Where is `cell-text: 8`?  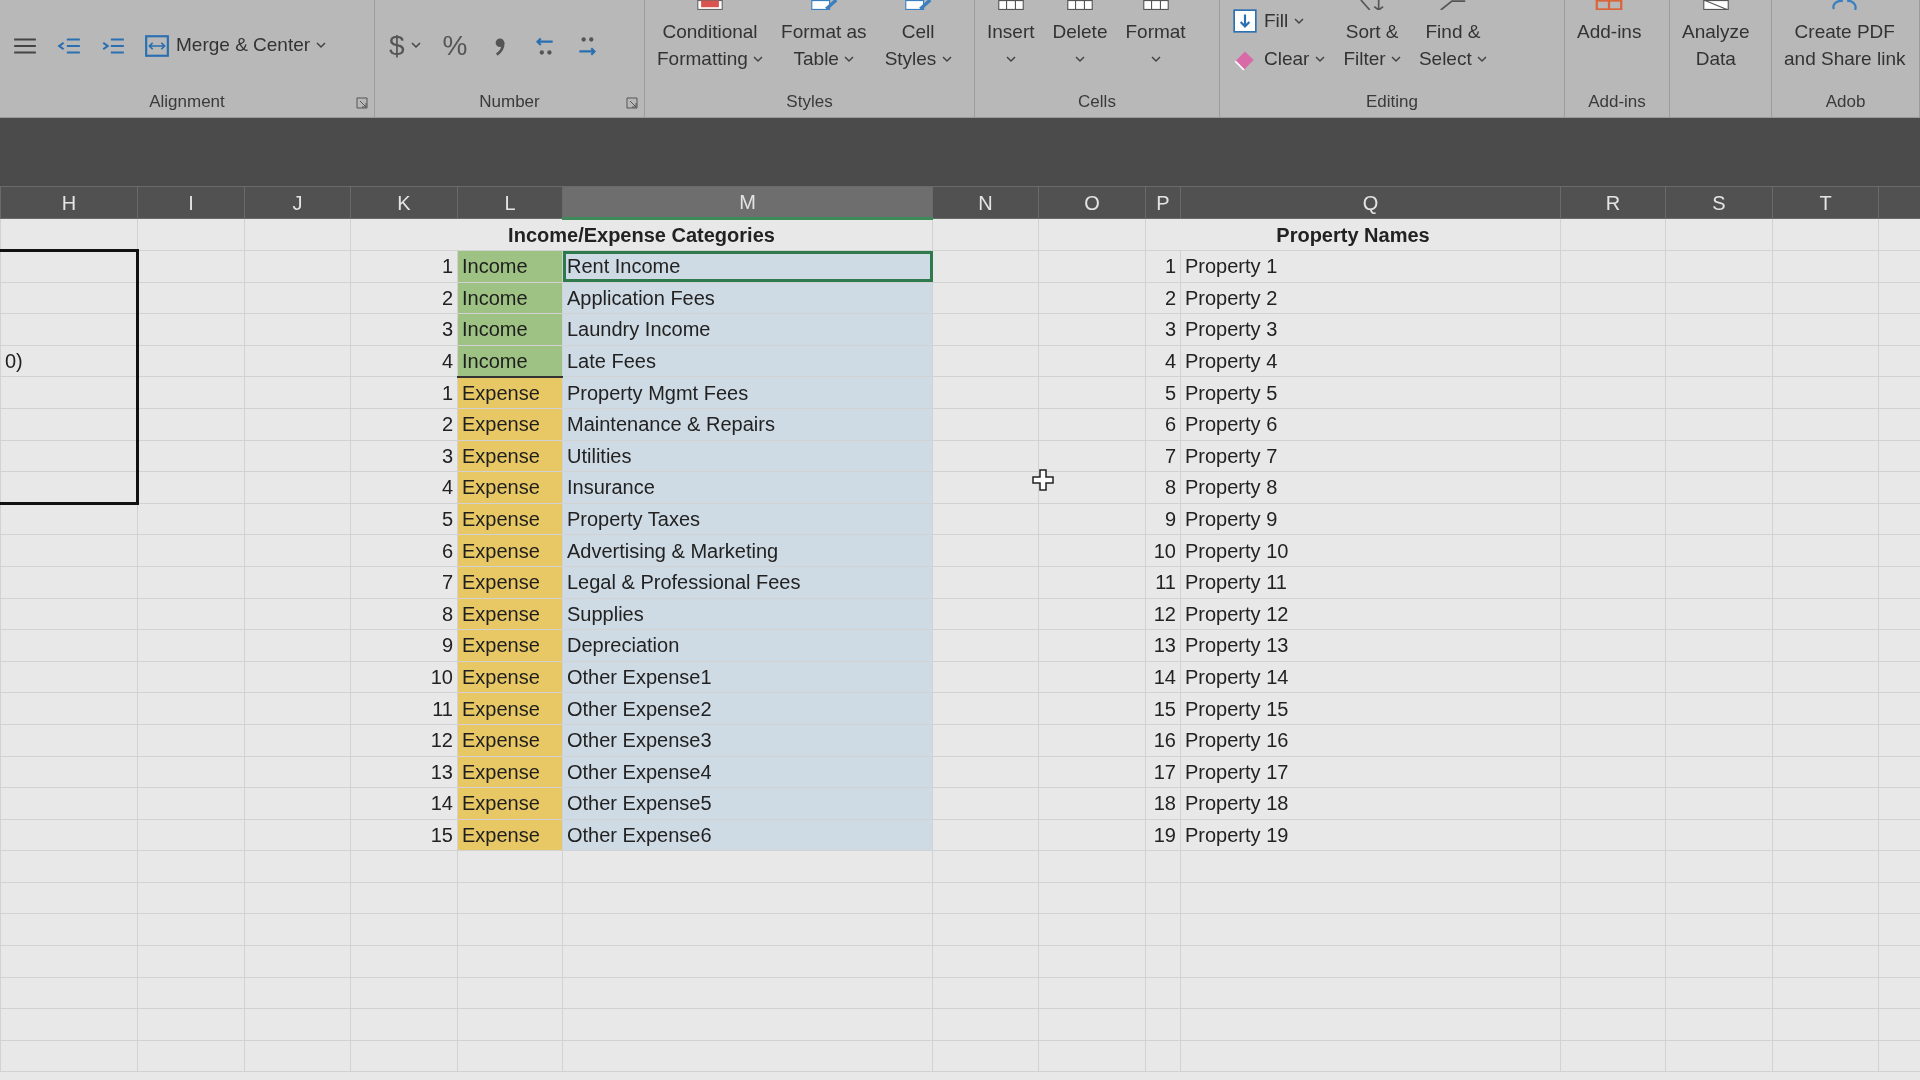
cell-text: 8 is located at coordinates (447, 613).